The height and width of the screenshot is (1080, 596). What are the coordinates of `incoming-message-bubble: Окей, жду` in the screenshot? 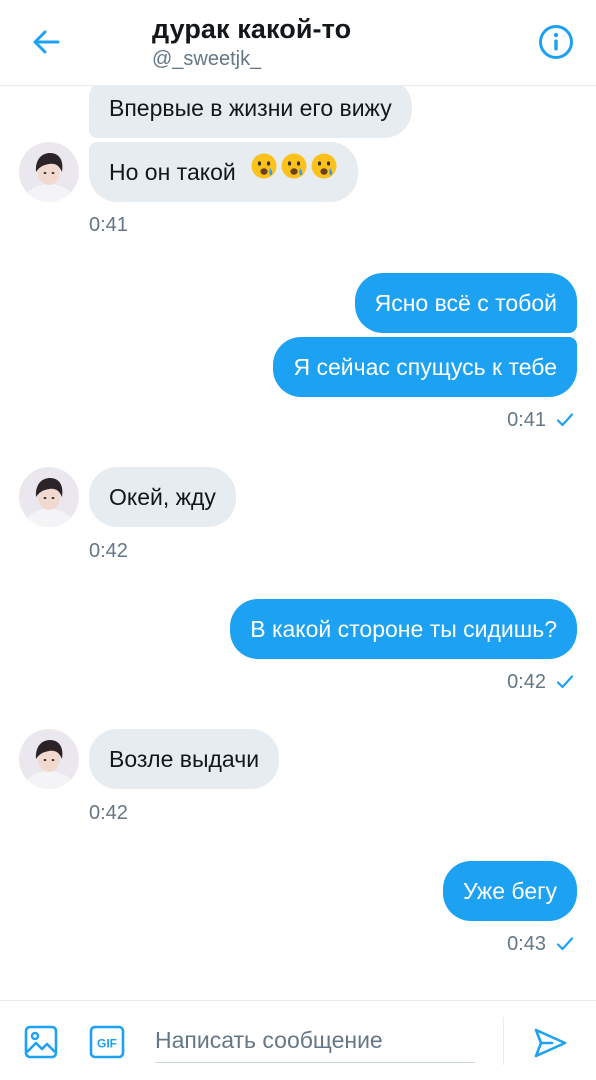 It's located at (162, 497).